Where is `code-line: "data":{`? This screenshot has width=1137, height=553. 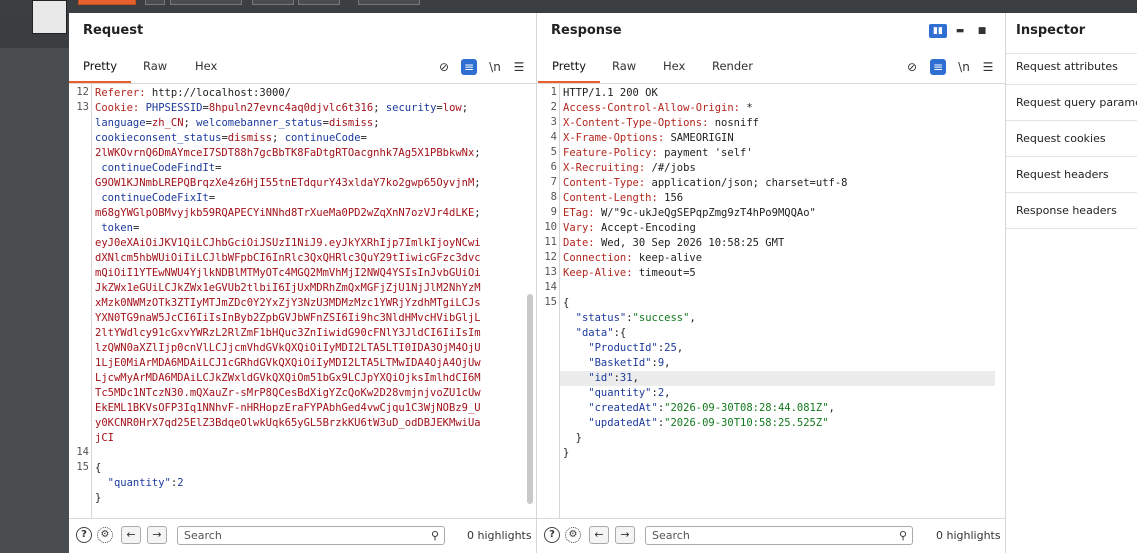 code-line: "data":{ is located at coordinates (595, 333).